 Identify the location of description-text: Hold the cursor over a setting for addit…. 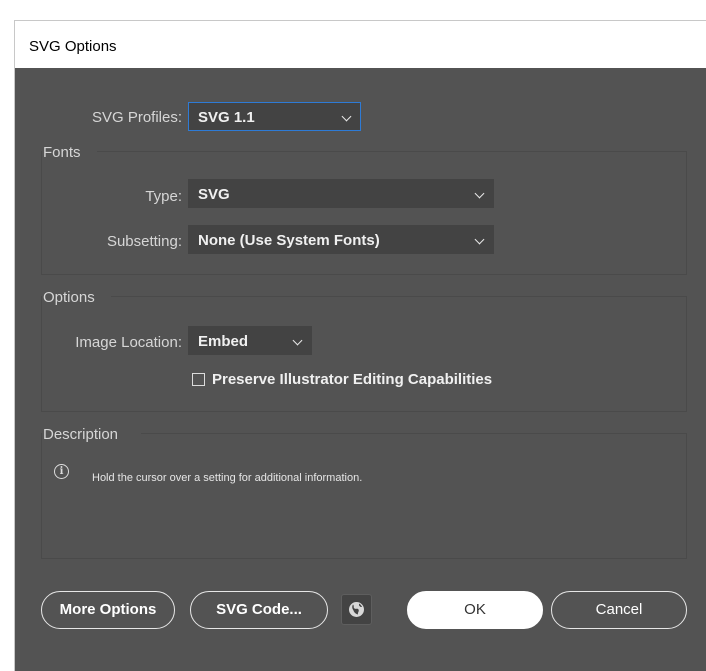
(227, 478).